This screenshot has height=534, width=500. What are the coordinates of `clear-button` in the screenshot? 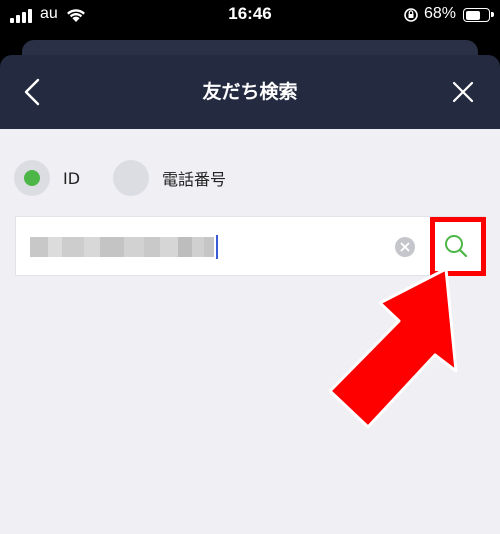 It's located at (405, 247).